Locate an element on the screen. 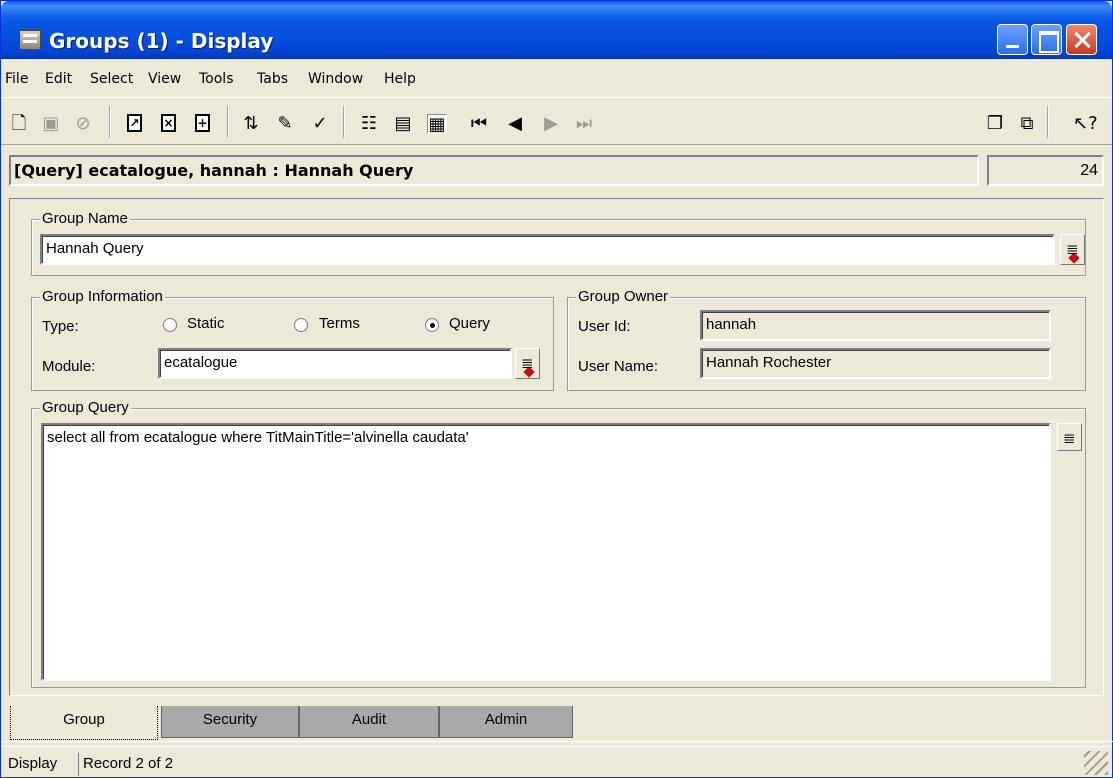 This screenshot has width=1113, height=778. menu-view: View is located at coordinates (164, 79).